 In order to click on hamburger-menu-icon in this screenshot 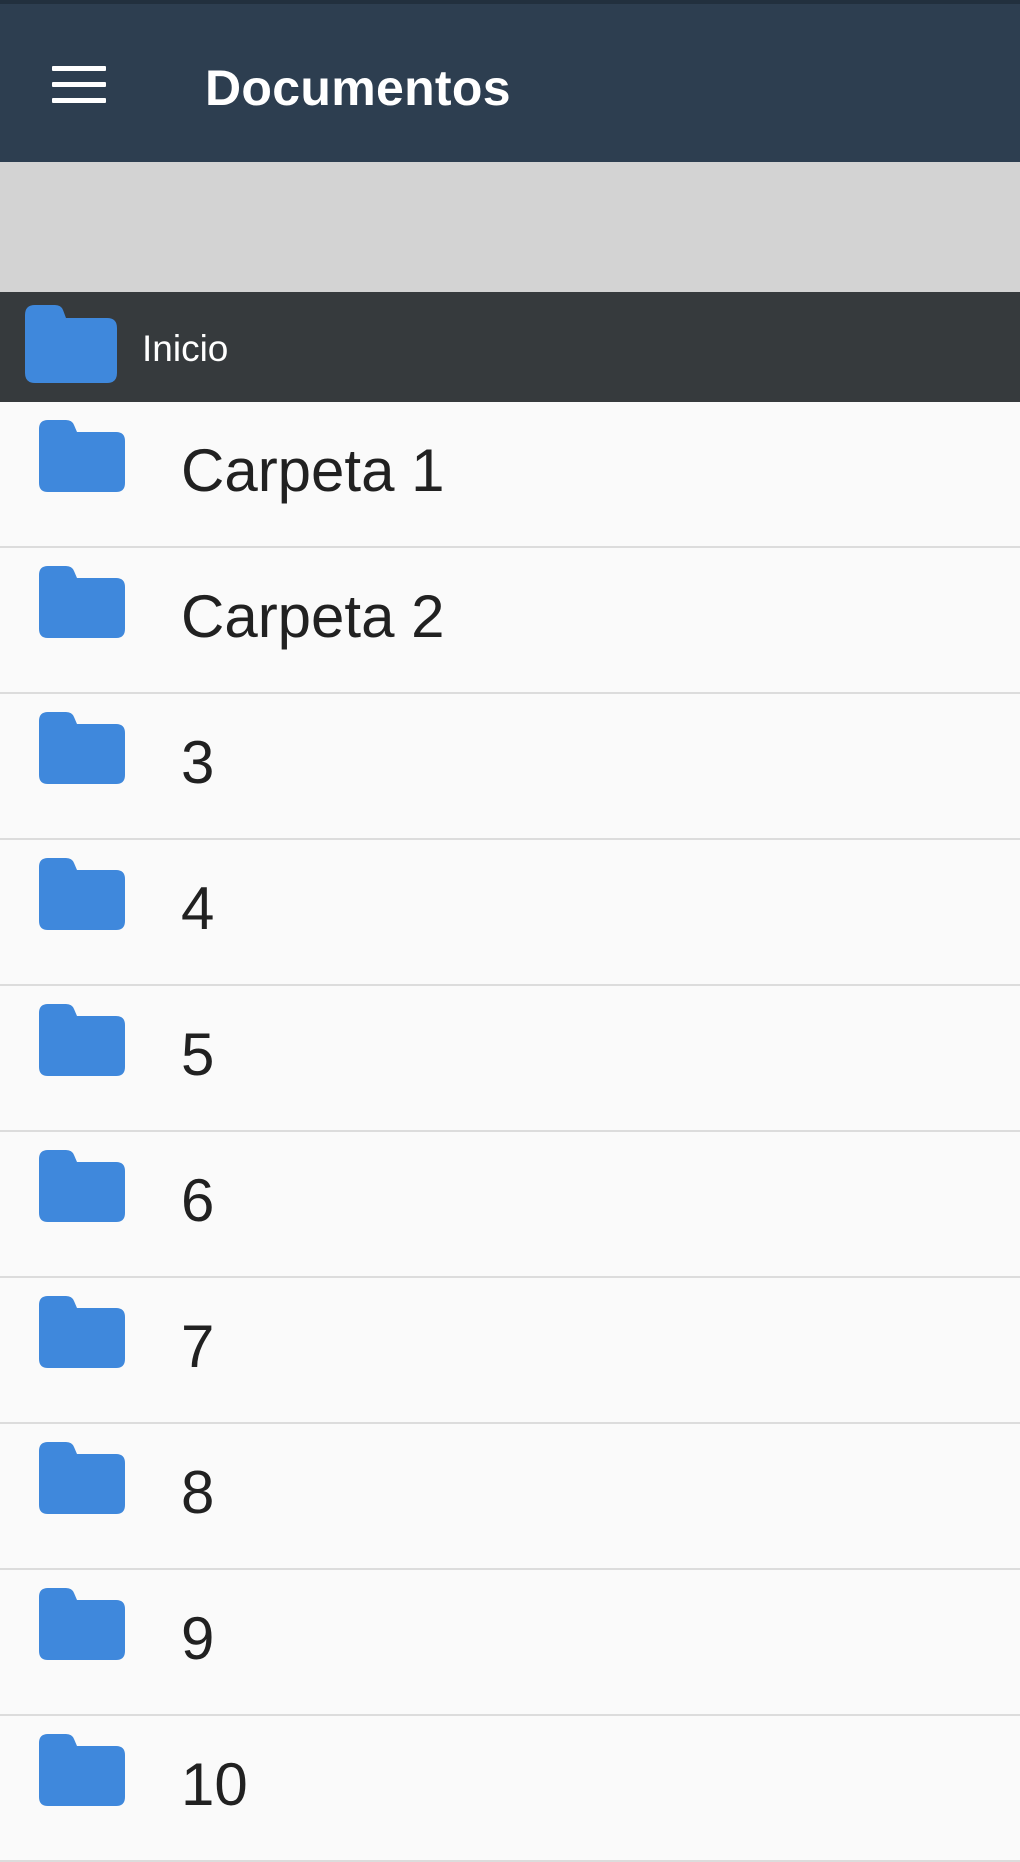, I will do `click(79, 68)`.